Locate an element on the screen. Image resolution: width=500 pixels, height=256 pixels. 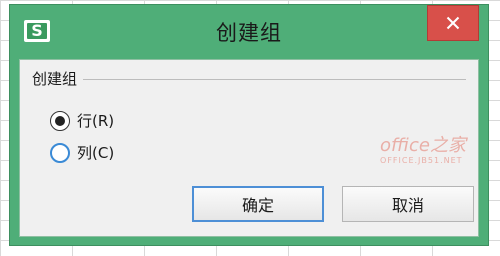
radio-option-column: 列(C) is located at coordinates (82, 152).